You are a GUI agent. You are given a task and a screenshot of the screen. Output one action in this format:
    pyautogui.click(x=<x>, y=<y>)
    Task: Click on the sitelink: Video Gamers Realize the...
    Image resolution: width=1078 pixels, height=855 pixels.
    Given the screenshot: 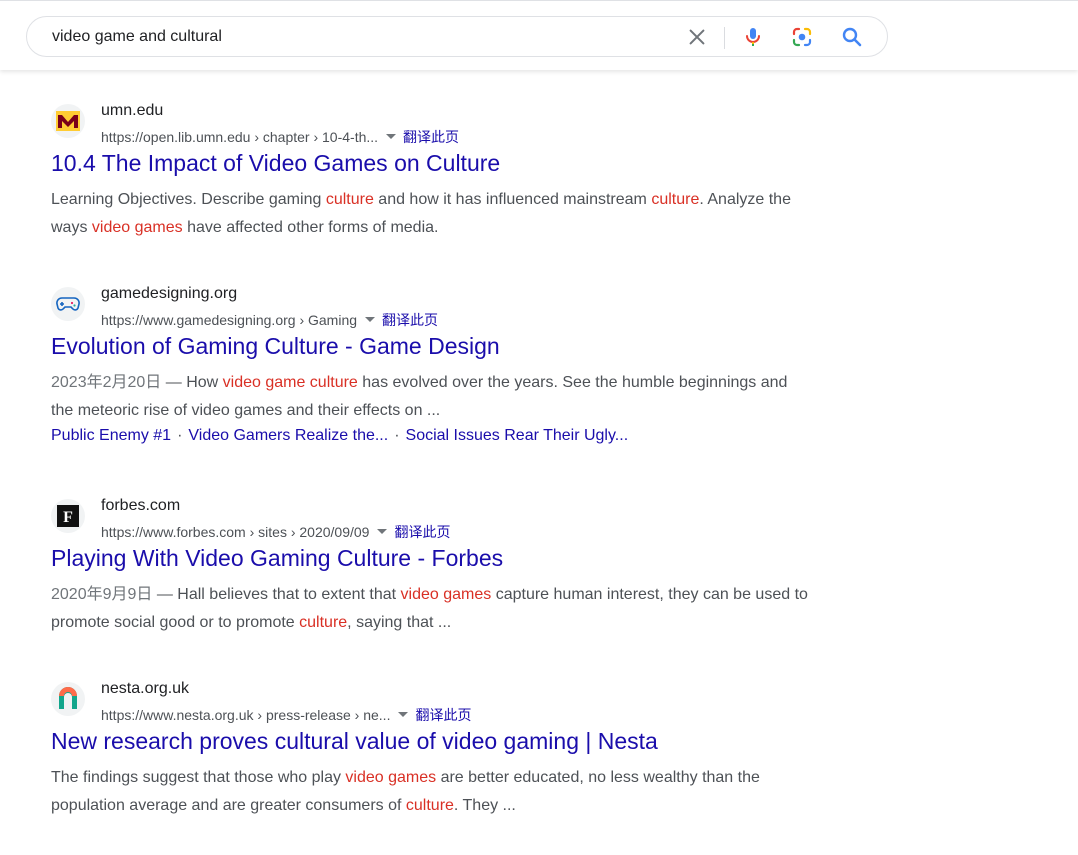 What is the action you would take?
    pyautogui.click(x=288, y=435)
    